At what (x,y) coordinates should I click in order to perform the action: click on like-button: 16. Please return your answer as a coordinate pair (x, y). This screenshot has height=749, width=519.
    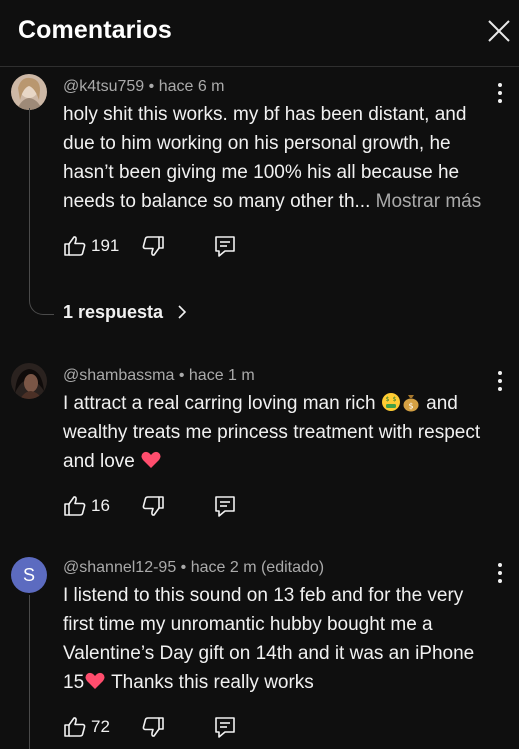
    Looking at the image, I should click on (93, 506).